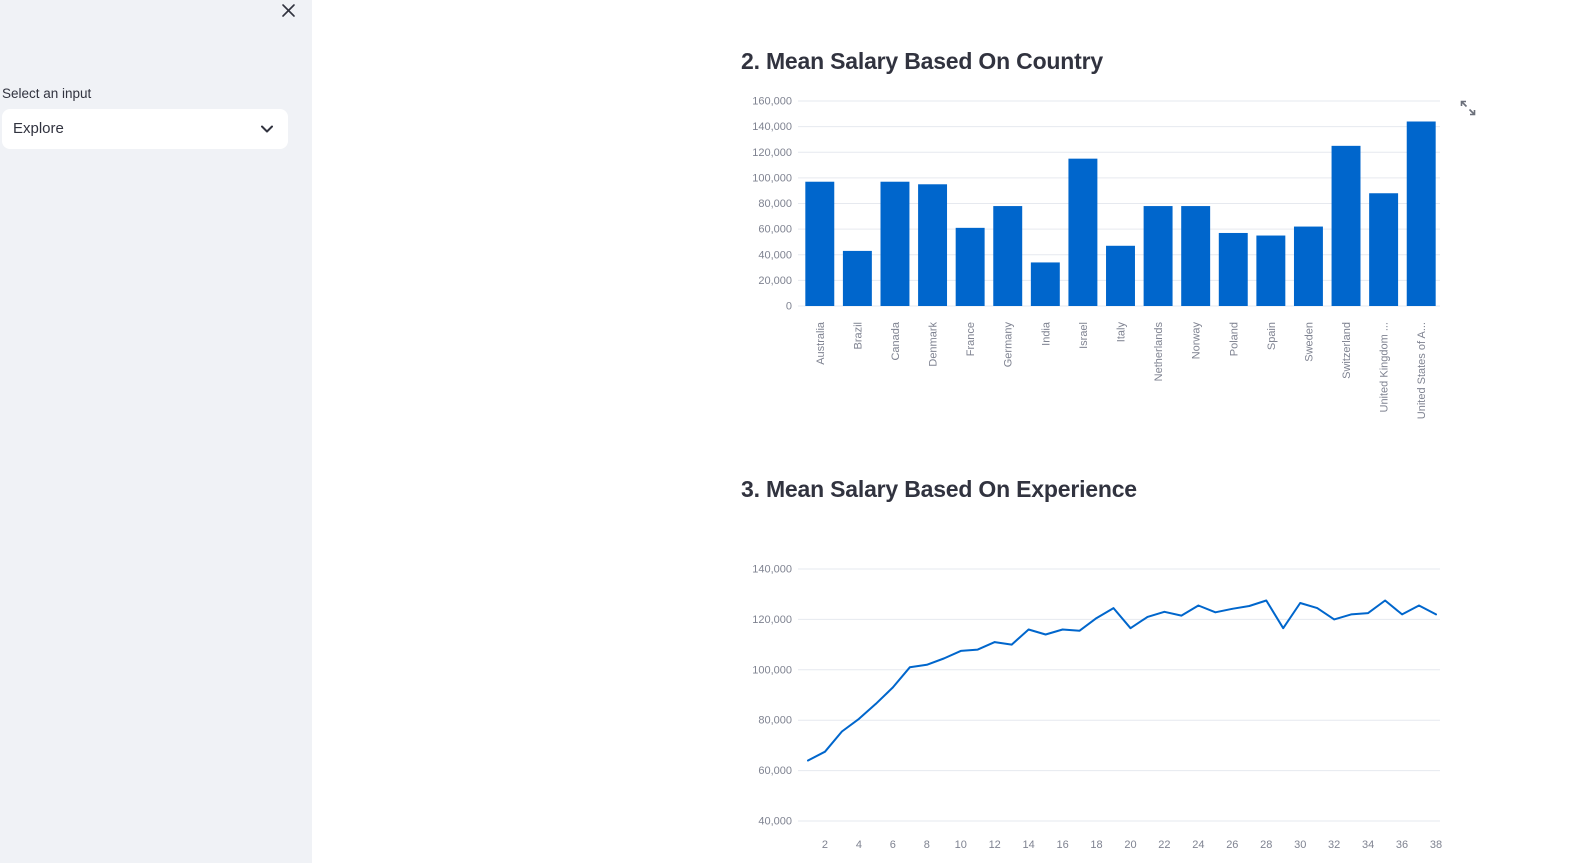 The image size is (1580, 863). I want to click on x-tick-label: 18, so click(1096, 845).